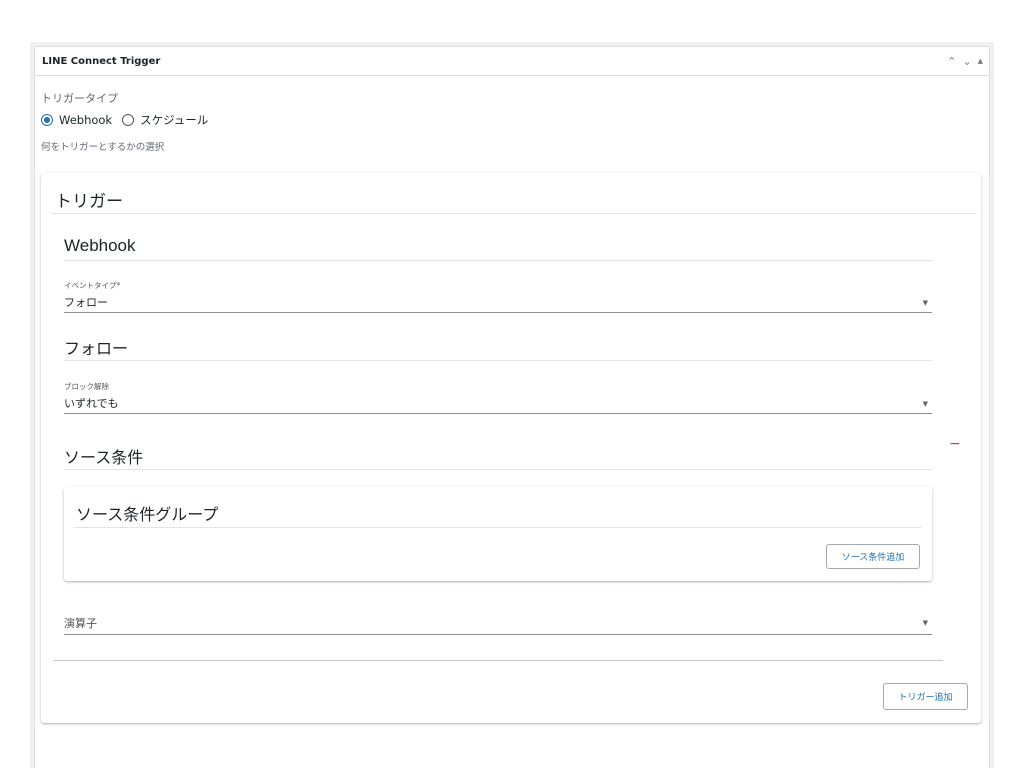 The image size is (1024, 768). I want to click on trigger-type-help: 何をトリガーとするかの選択, so click(103, 147).